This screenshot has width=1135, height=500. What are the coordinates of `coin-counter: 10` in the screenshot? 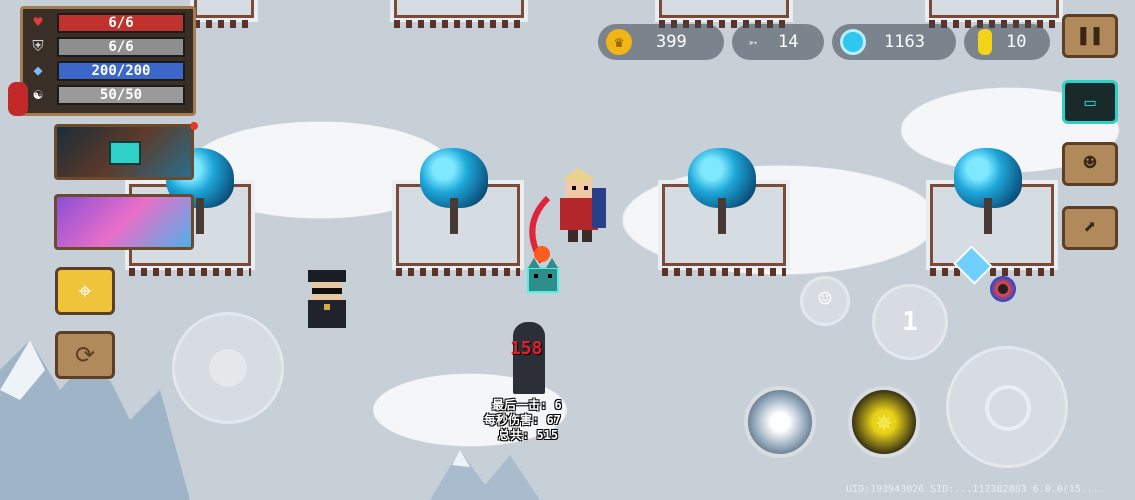 It's located at (1007, 42).